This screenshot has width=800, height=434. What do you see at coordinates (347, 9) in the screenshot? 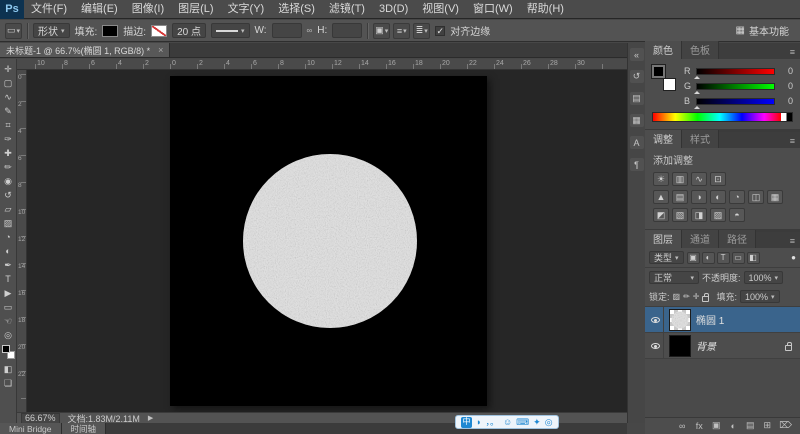
I see `menu-item: 滤镜(T)` at bounding box center [347, 9].